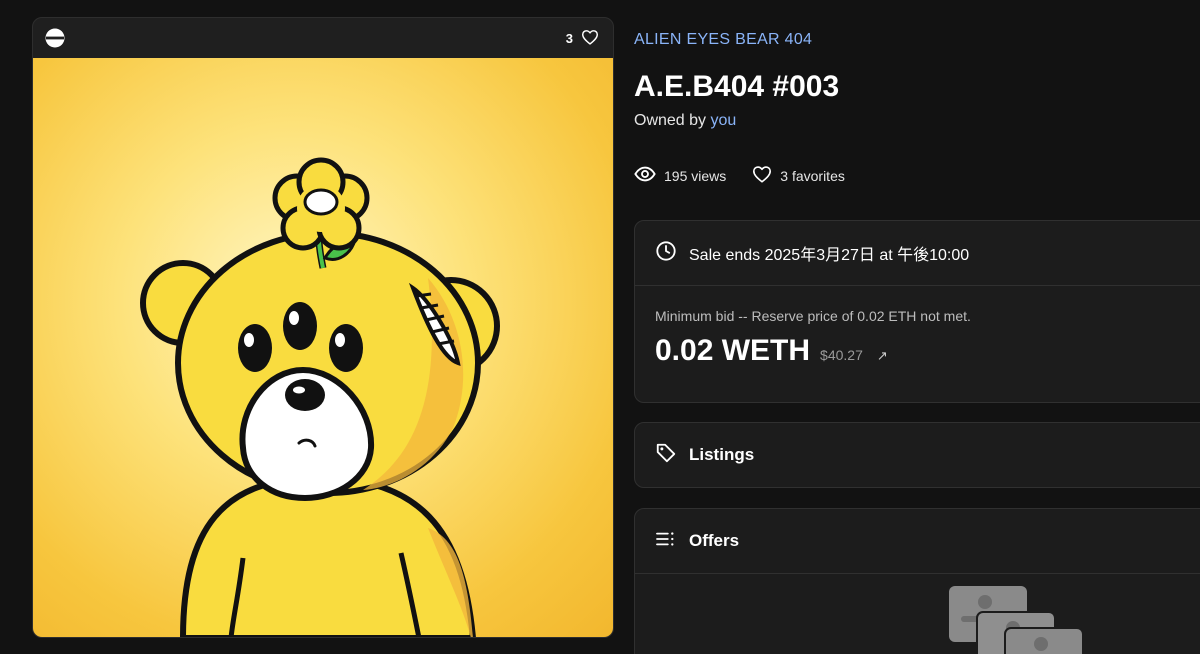 The image size is (1200, 654). I want to click on sale-header: Sale ends 2025年3月27日 at 午後10:00, so click(917, 253).